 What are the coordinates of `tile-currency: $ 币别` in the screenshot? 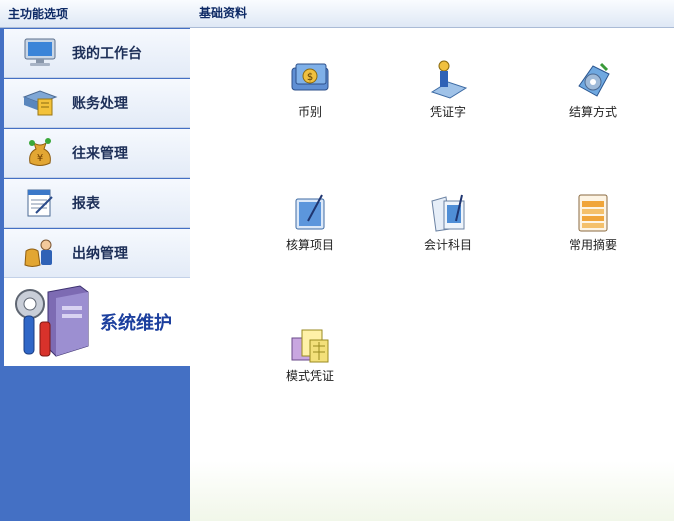 It's located at (310, 89).